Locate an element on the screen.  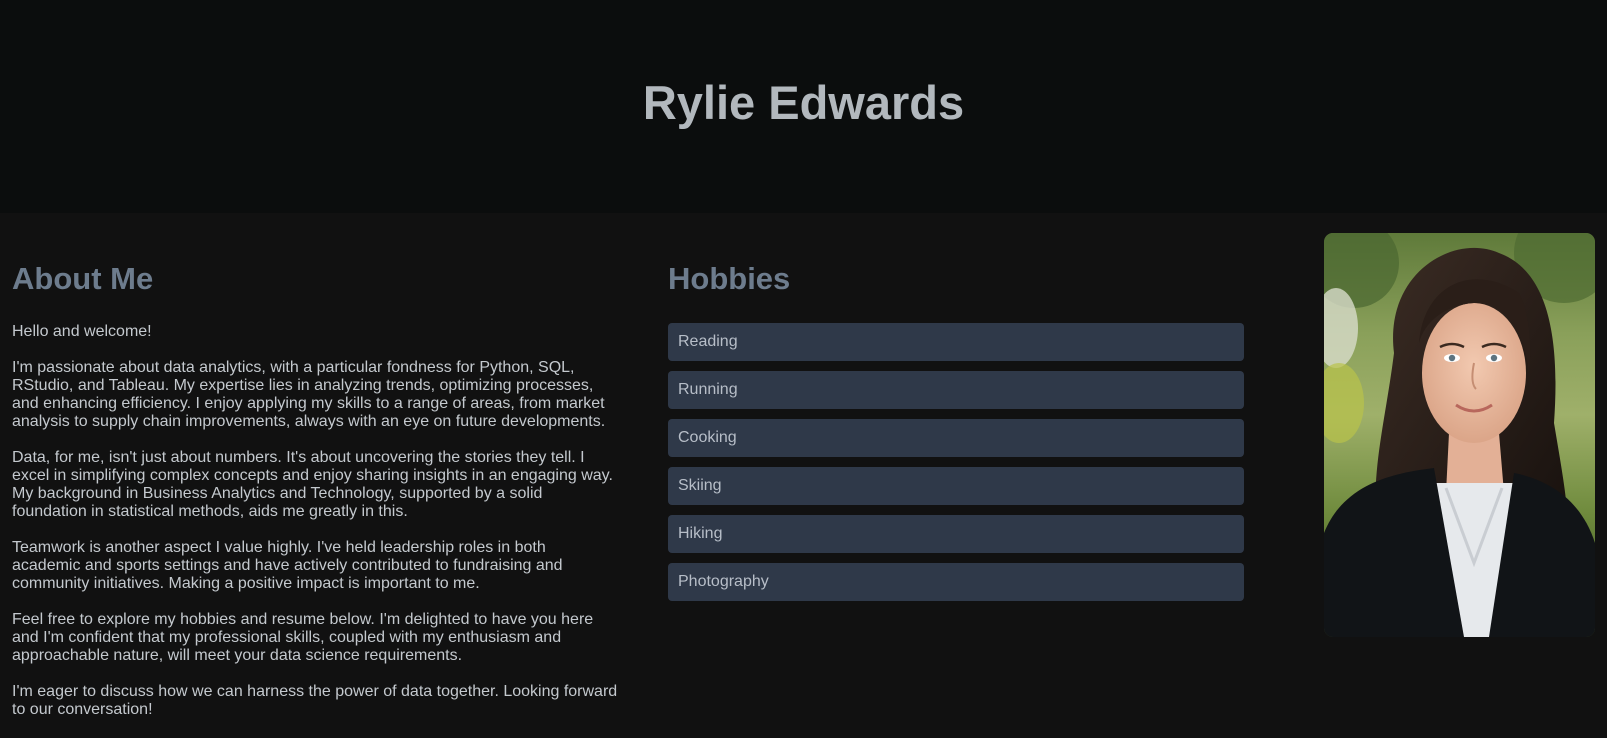
page-title: Rylie Edwards is located at coordinates (803, 102).